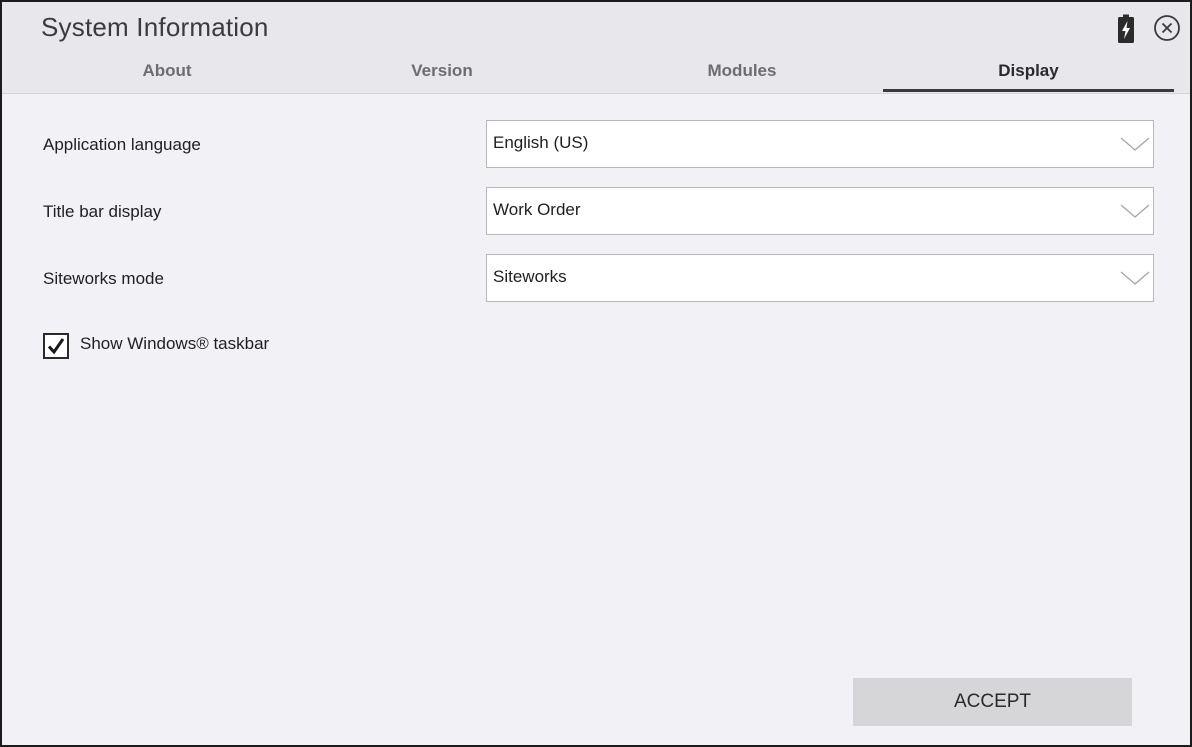 The height and width of the screenshot is (747, 1192). I want to click on application-language-dropdown: English (US), so click(820, 144).